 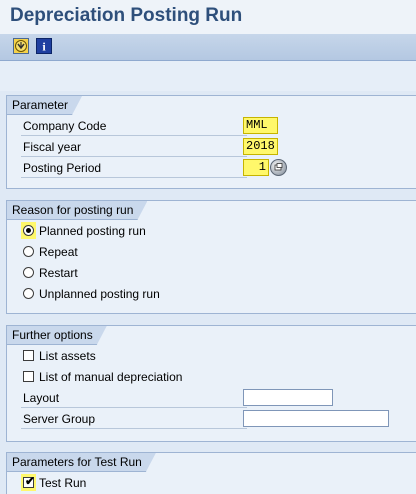 I want to click on server-group-row: Server Group, so click(x=211, y=419).